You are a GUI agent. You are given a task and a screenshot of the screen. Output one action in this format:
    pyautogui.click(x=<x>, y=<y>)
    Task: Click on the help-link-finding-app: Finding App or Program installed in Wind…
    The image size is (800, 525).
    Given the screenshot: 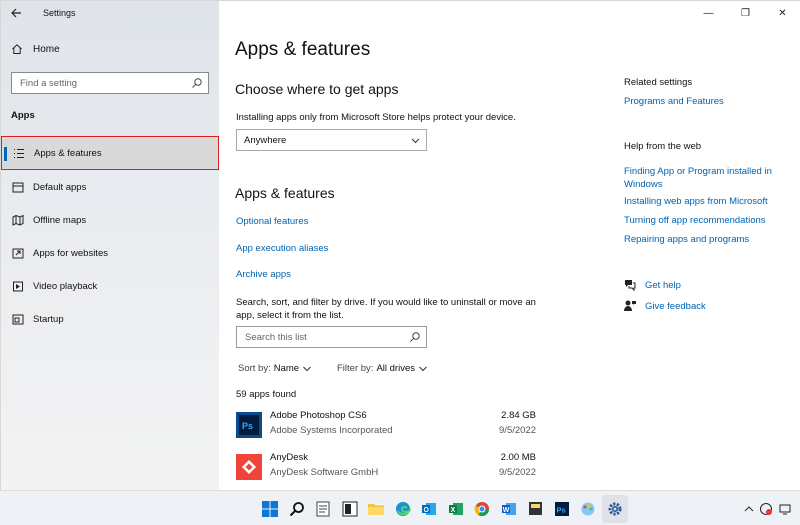 What is the action you would take?
    pyautogui.click(x=709, y=178)
    